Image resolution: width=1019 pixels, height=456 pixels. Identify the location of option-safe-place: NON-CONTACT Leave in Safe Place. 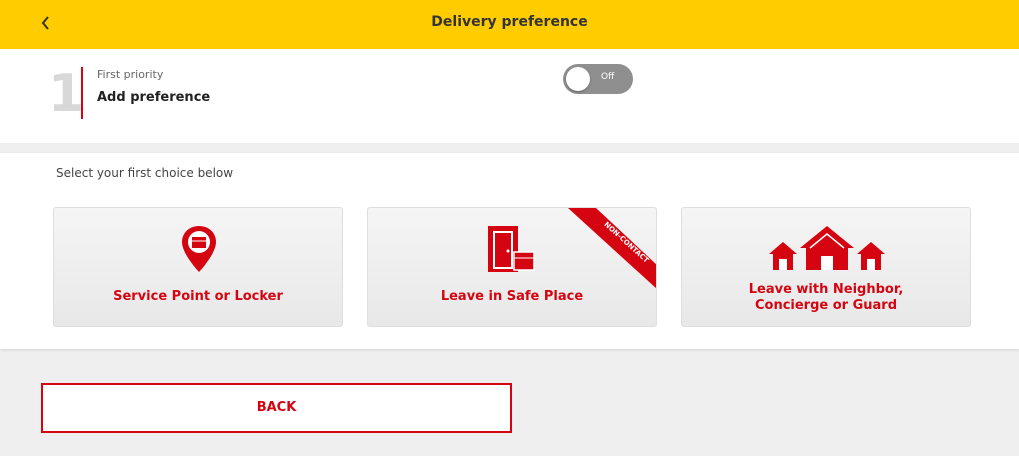
(512, 267).